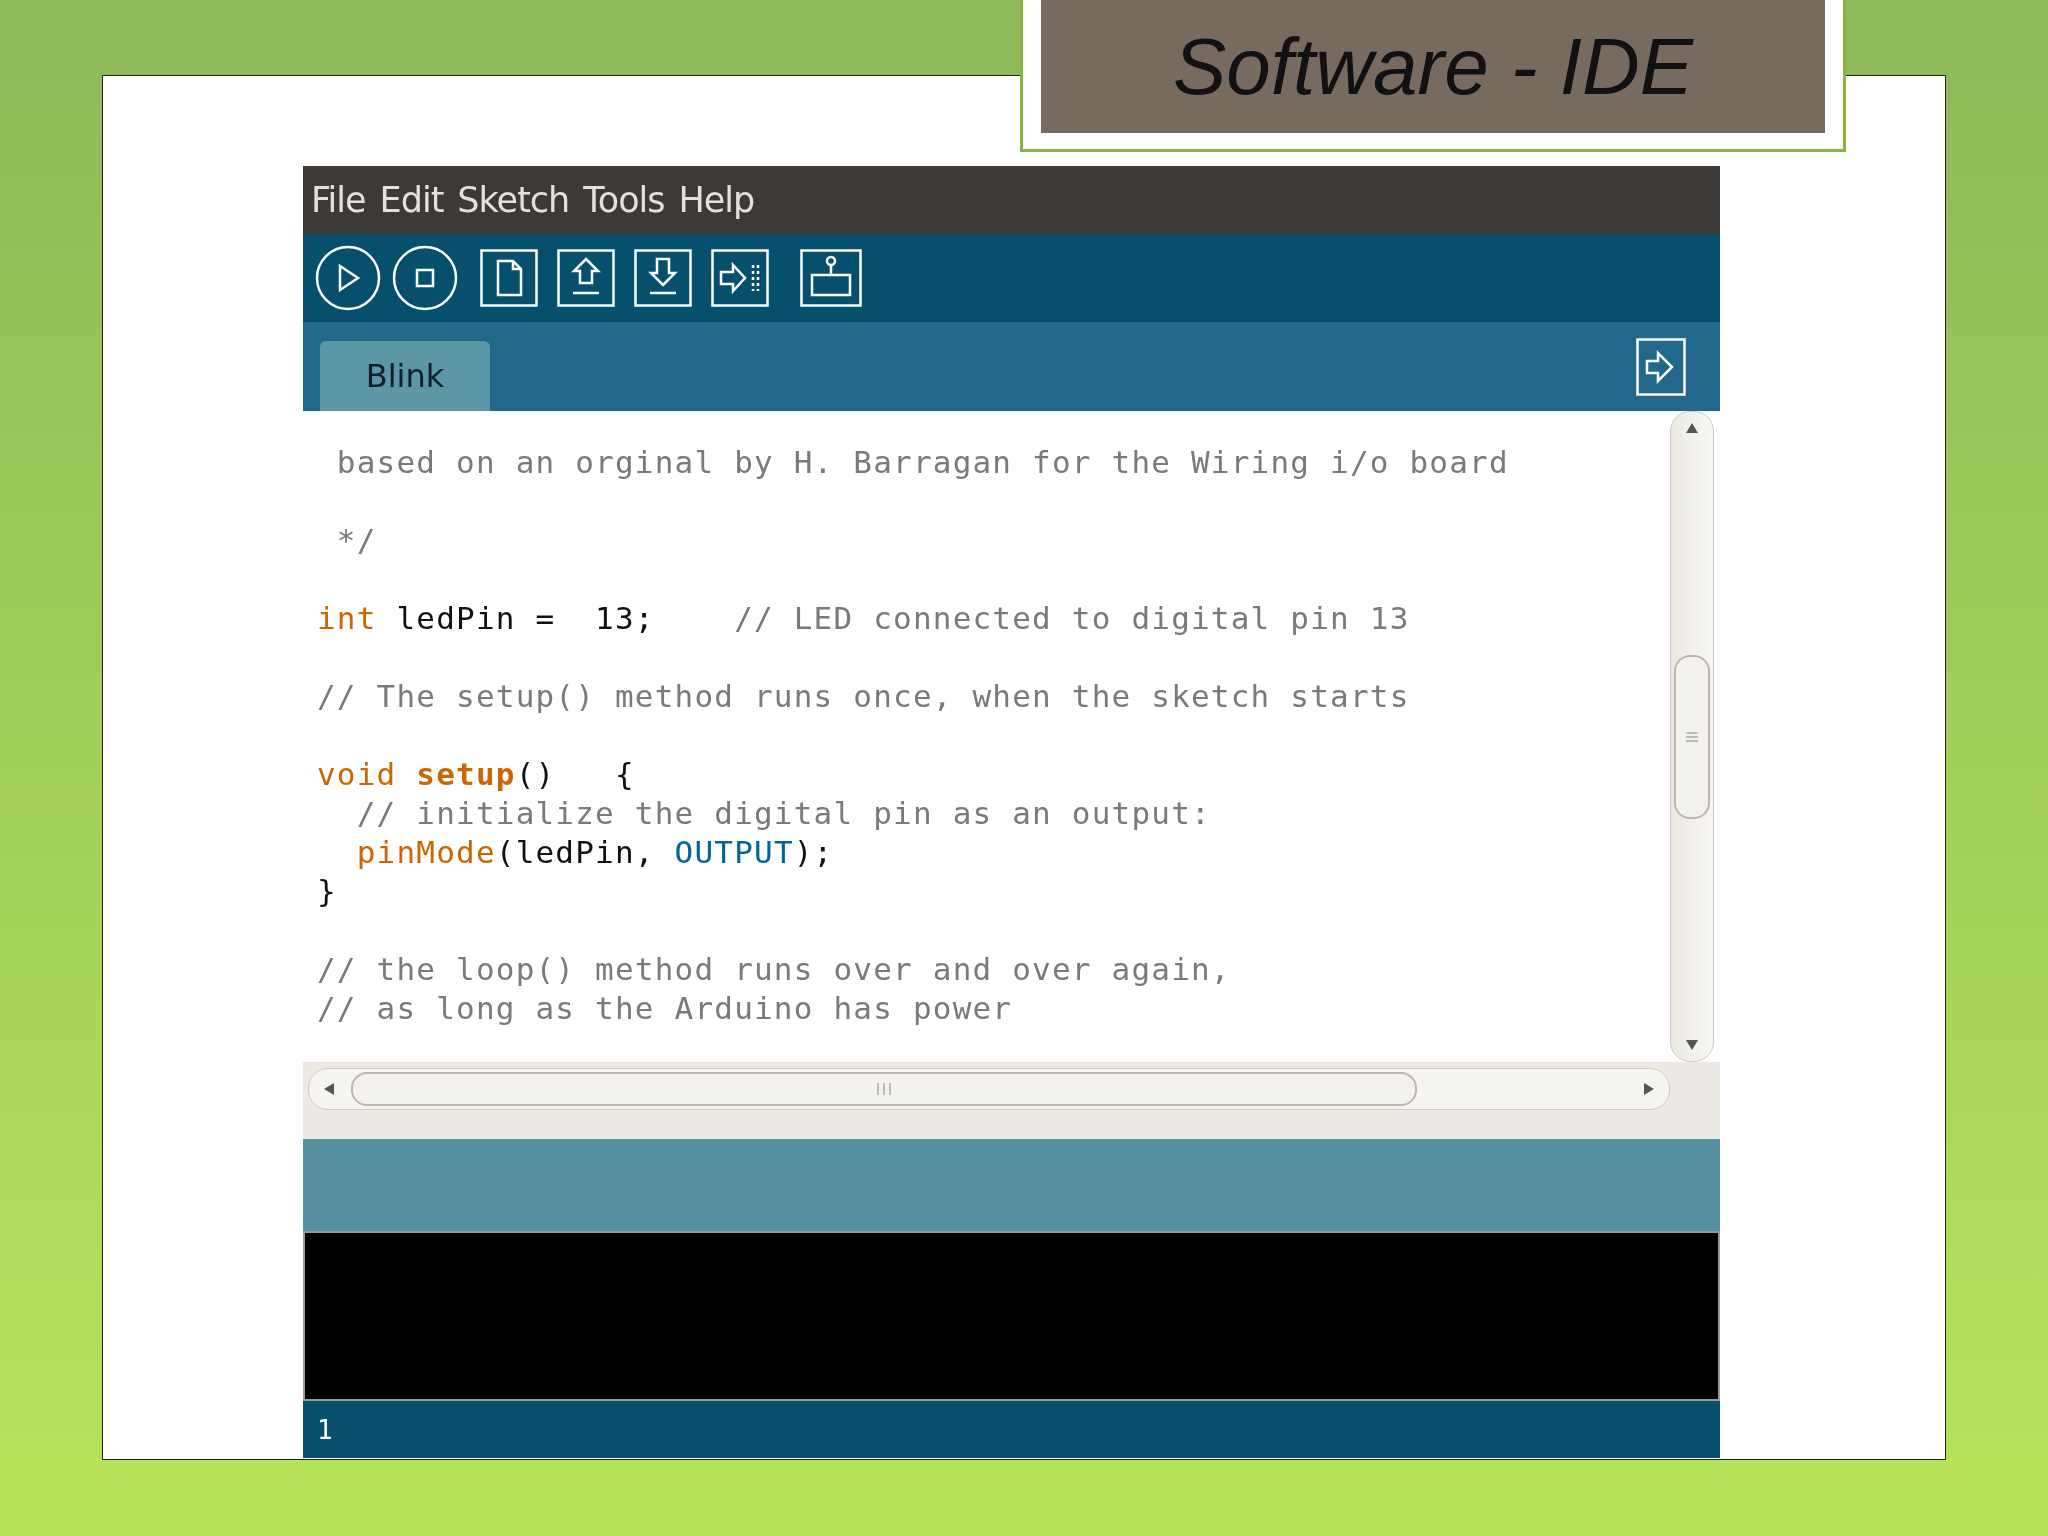  Describe the element at coordinates (716, 200) in the screenshot. I see `menu-item: Help` at that location.